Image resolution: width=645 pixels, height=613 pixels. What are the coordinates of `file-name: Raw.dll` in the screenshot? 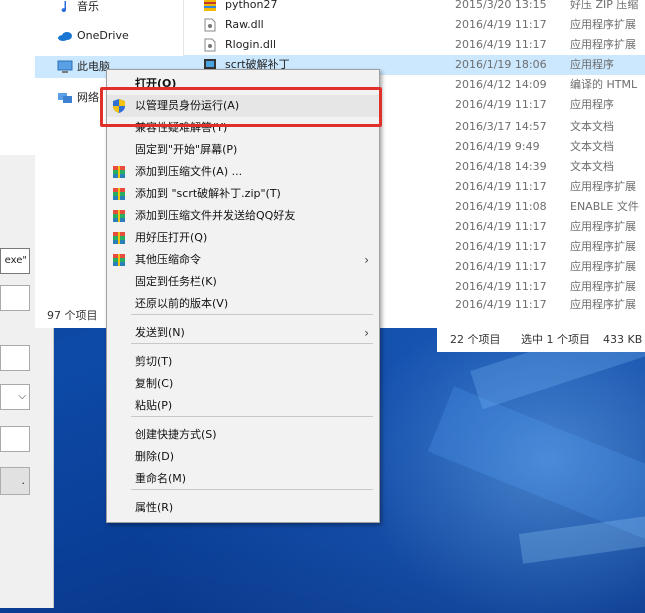 It's located at (244, 24).